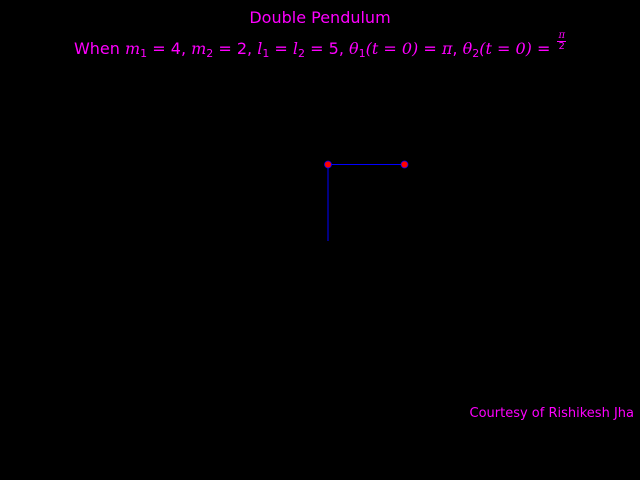  Describe the element at coordinates (404, 164) in the screenshot. I see `second-bob` at that location.